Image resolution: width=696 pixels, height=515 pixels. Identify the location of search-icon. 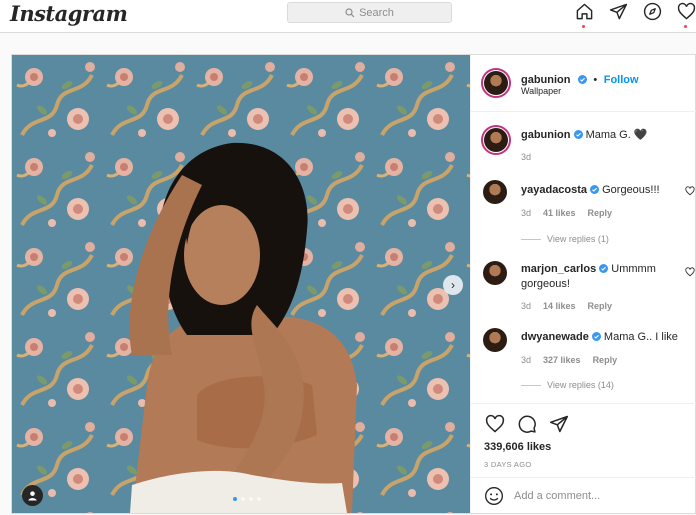
(350, 12).